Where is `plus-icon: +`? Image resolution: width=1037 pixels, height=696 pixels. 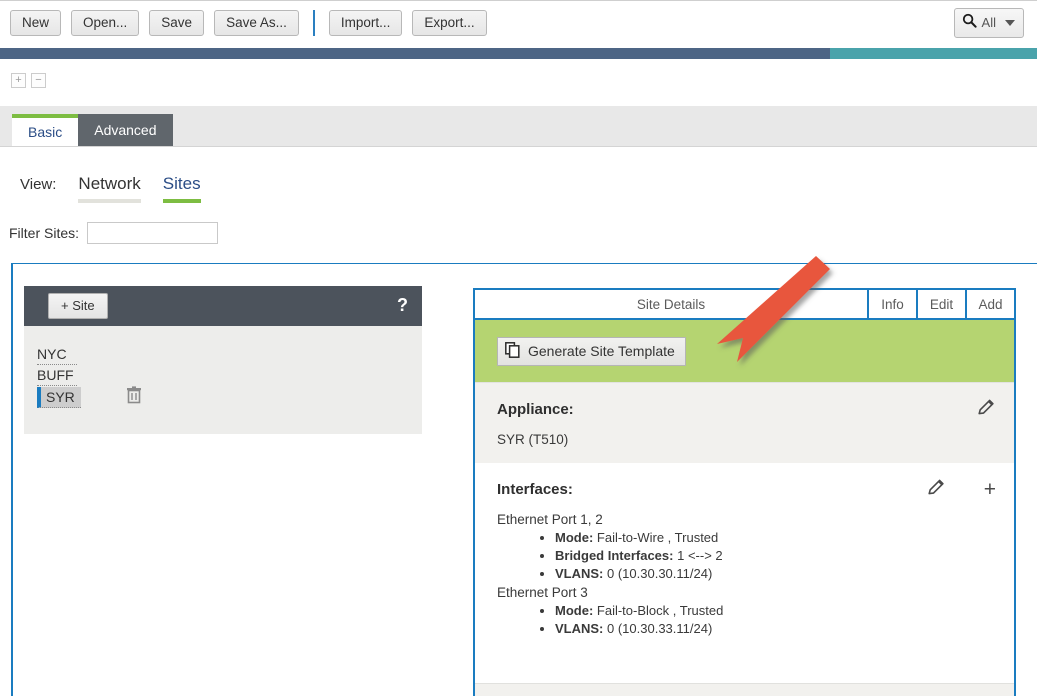 plus-icon: + is located at coordinates (990, 489).